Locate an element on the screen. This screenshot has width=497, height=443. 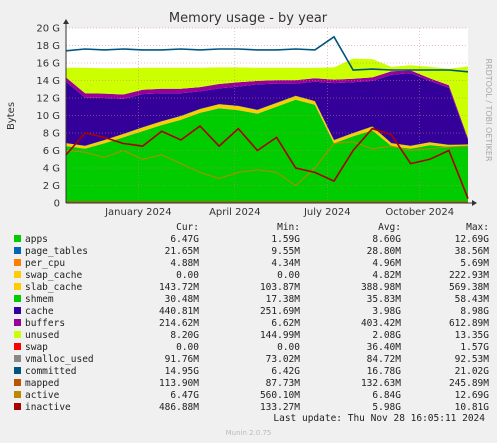
legend-avg-value: 16.78G is located at coordinates (383, 371).